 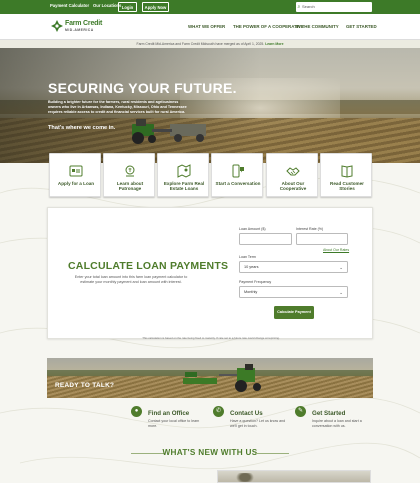 What do you see at coordinates (130, 186) in the screenshot?
I see `tile-label: Learn about Patronage` at bounding box center [130, 186].